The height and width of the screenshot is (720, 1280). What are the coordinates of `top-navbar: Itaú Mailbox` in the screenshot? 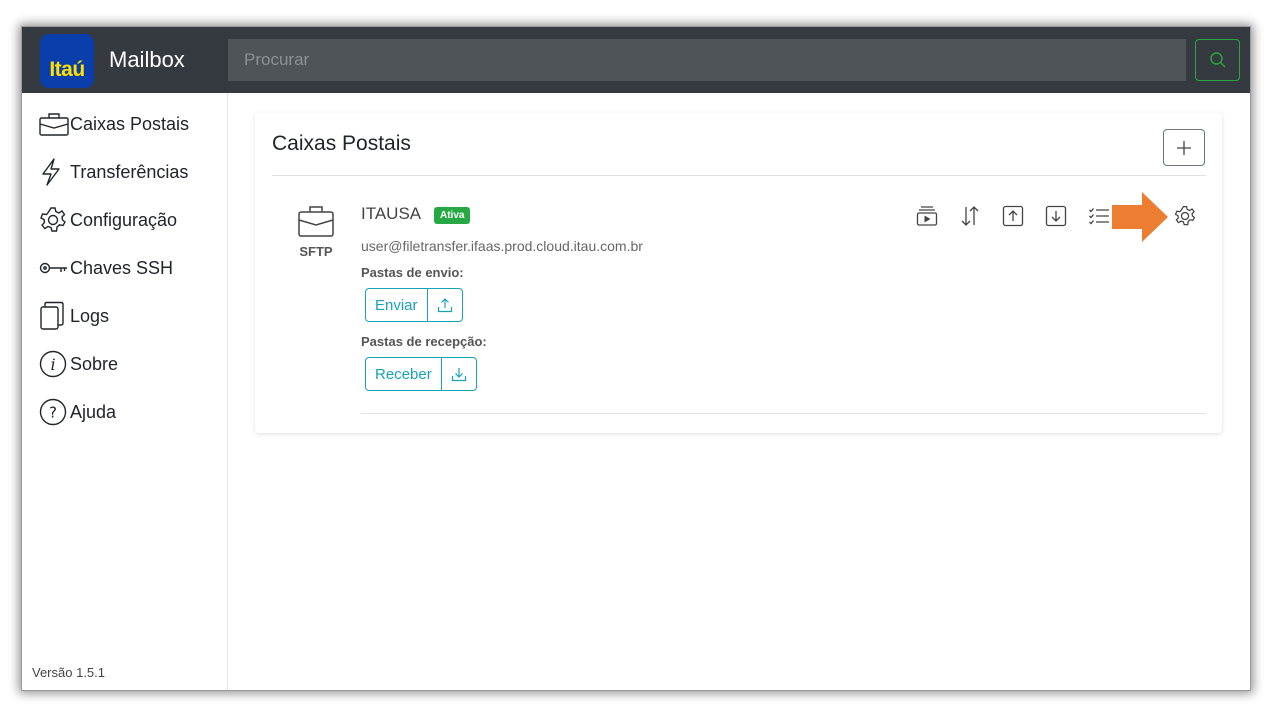 It's located at (636, 60).